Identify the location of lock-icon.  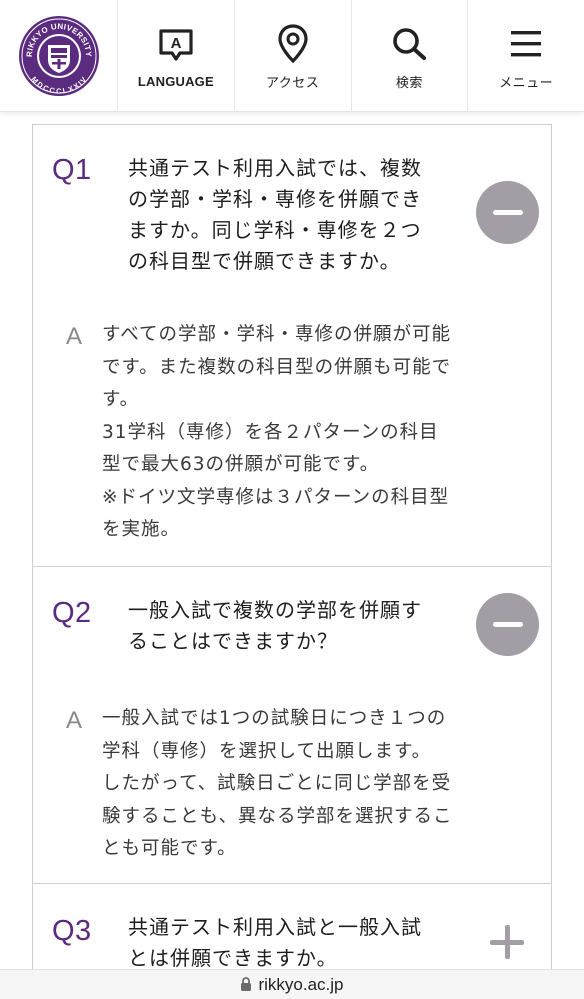
(246, 984).